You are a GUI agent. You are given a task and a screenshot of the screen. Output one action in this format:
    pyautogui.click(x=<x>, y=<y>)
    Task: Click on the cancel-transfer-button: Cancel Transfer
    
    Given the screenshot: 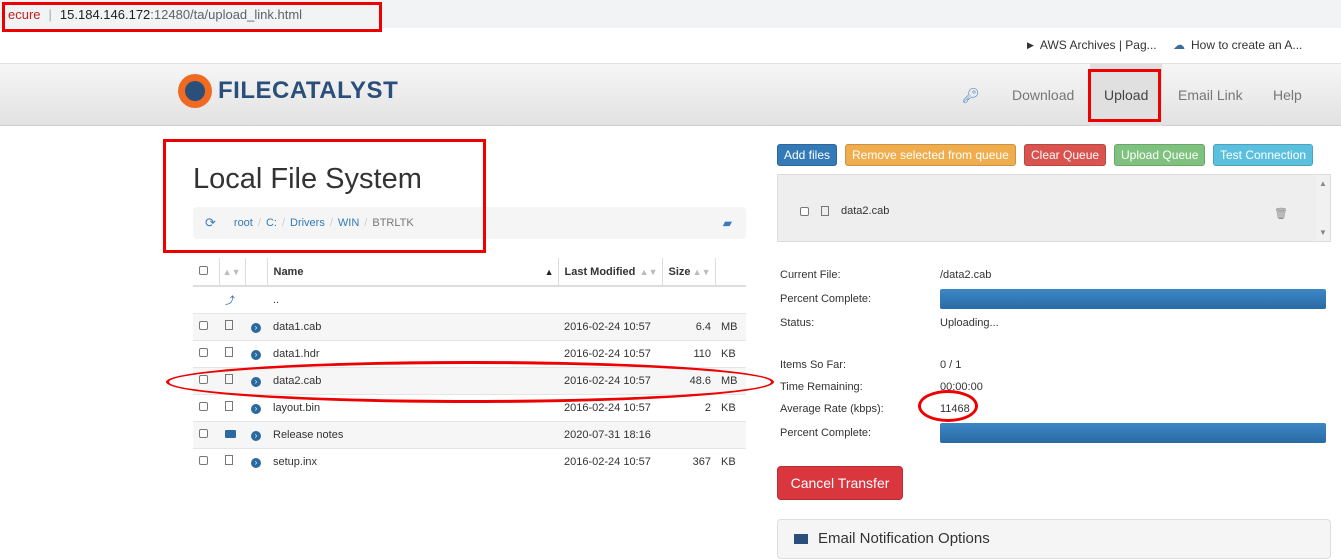 What is the action you would take?
    pyautogui.click(x=840, y=483)
    